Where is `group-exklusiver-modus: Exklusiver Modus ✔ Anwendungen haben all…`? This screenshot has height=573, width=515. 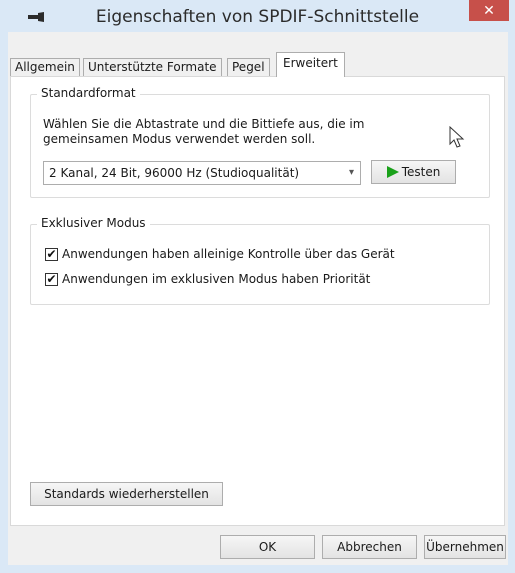 group-exklusiver-modus: Exklusiver Modus ✔ Anwendungen haben all… is located at coordinates (260, 260).